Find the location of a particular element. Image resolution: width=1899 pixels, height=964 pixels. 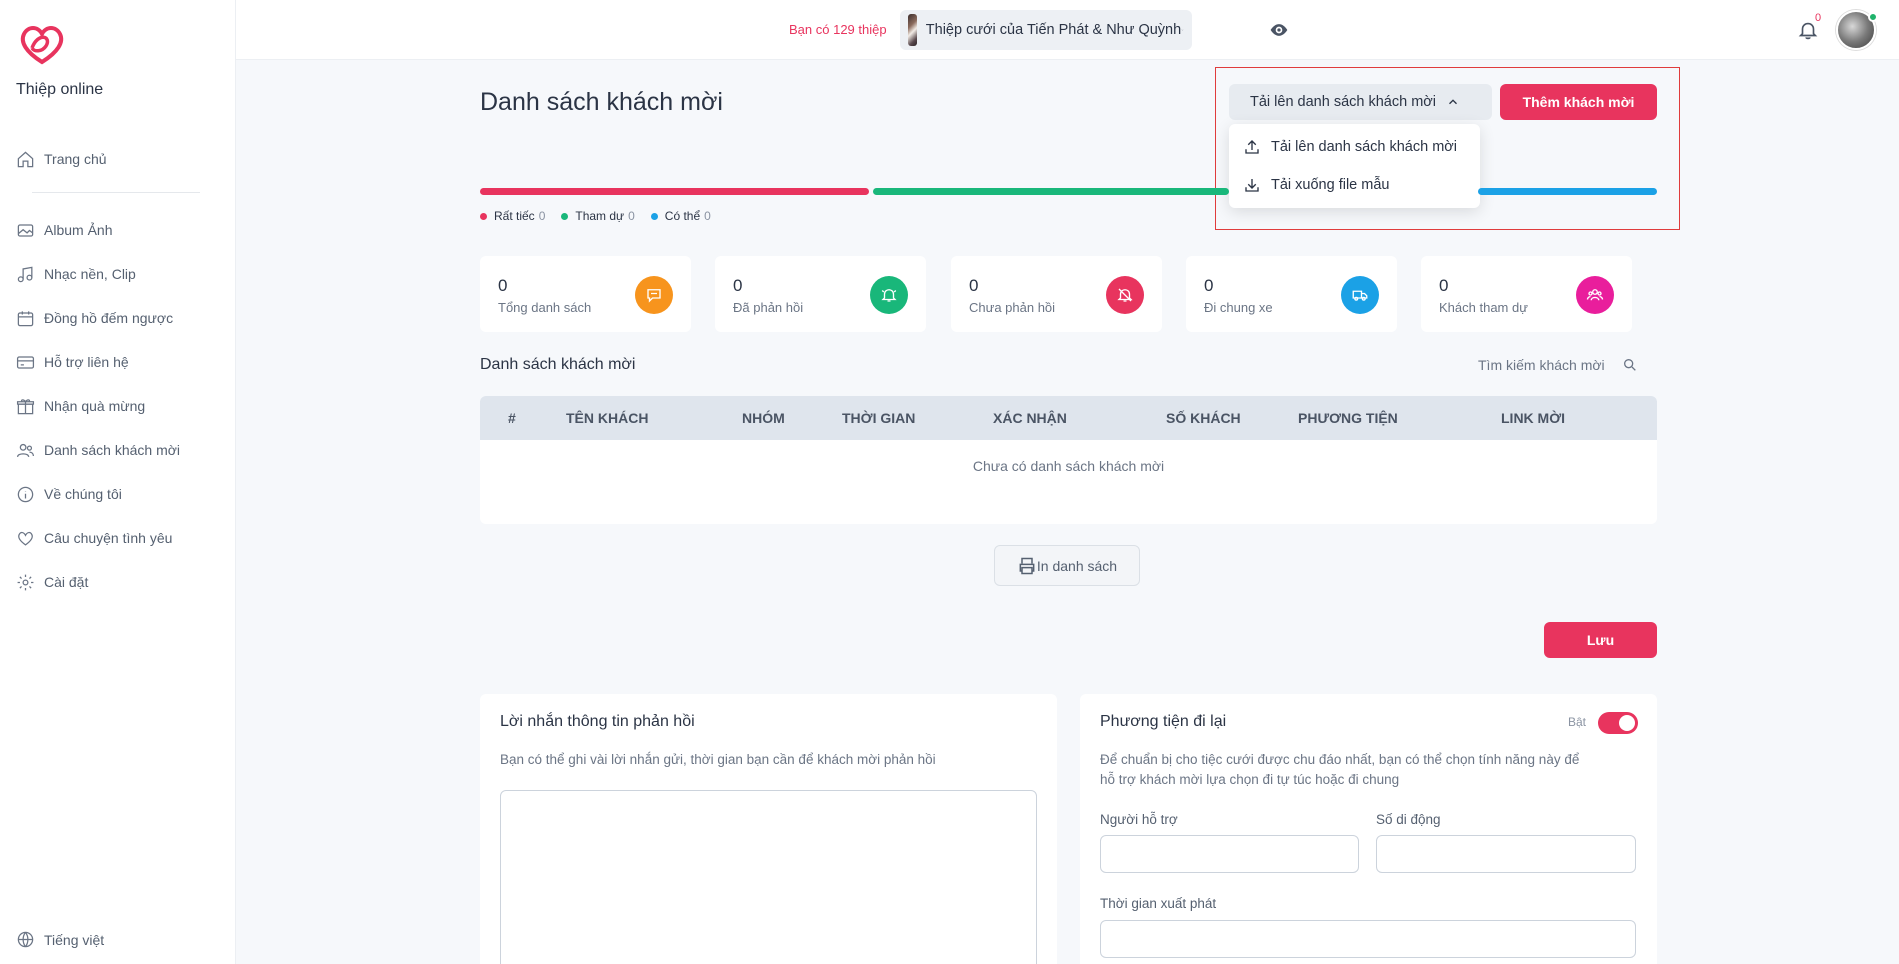

sidebar-item-guests: Danh sách khách mời is located at coordinates (118, 450).